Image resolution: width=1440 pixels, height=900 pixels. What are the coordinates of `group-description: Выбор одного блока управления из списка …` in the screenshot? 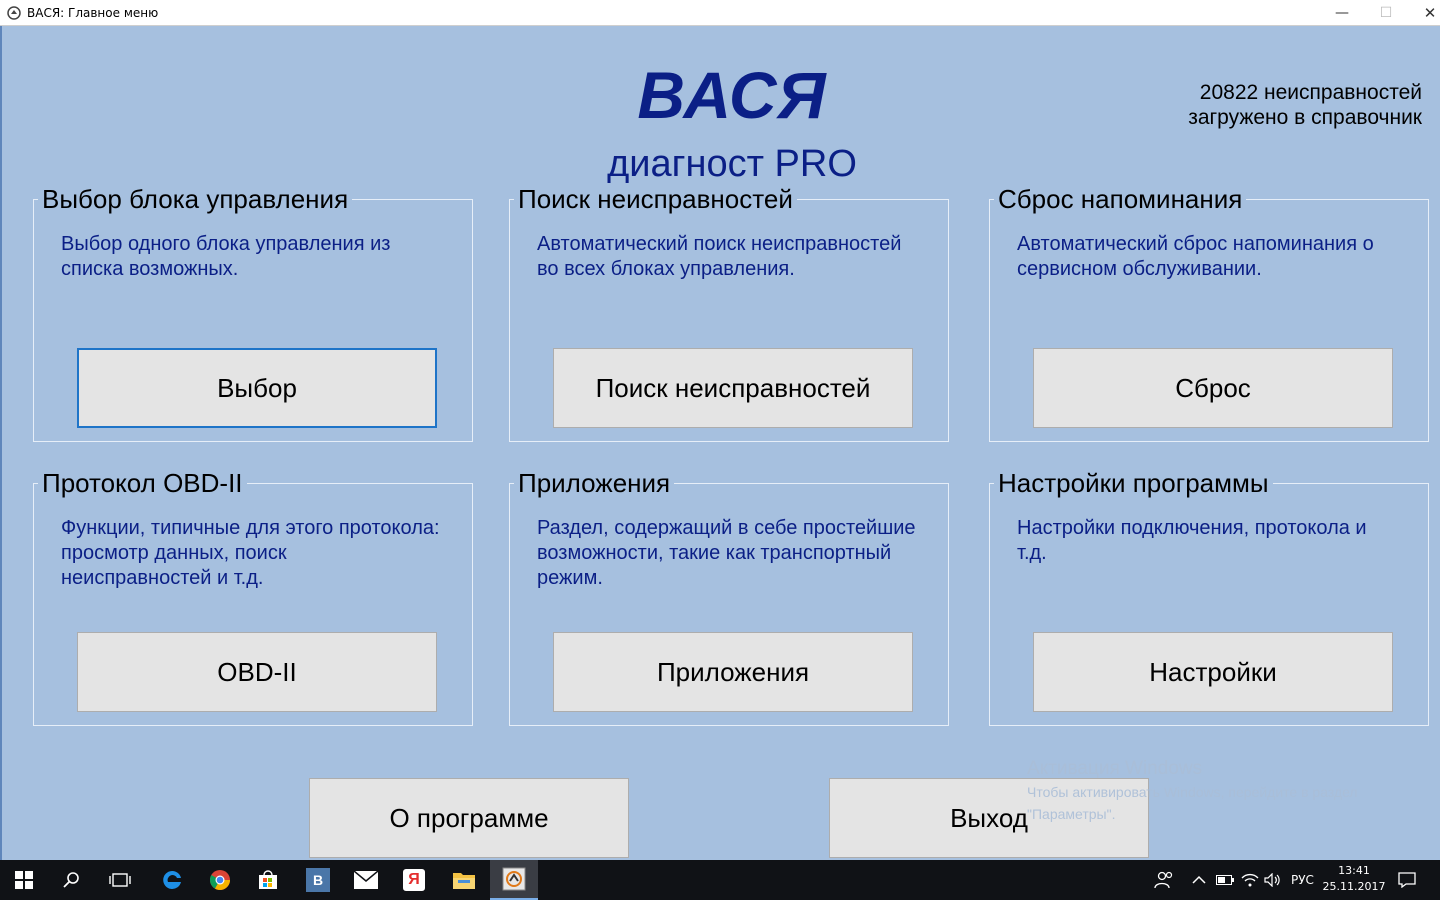 It's located at (226, 256).